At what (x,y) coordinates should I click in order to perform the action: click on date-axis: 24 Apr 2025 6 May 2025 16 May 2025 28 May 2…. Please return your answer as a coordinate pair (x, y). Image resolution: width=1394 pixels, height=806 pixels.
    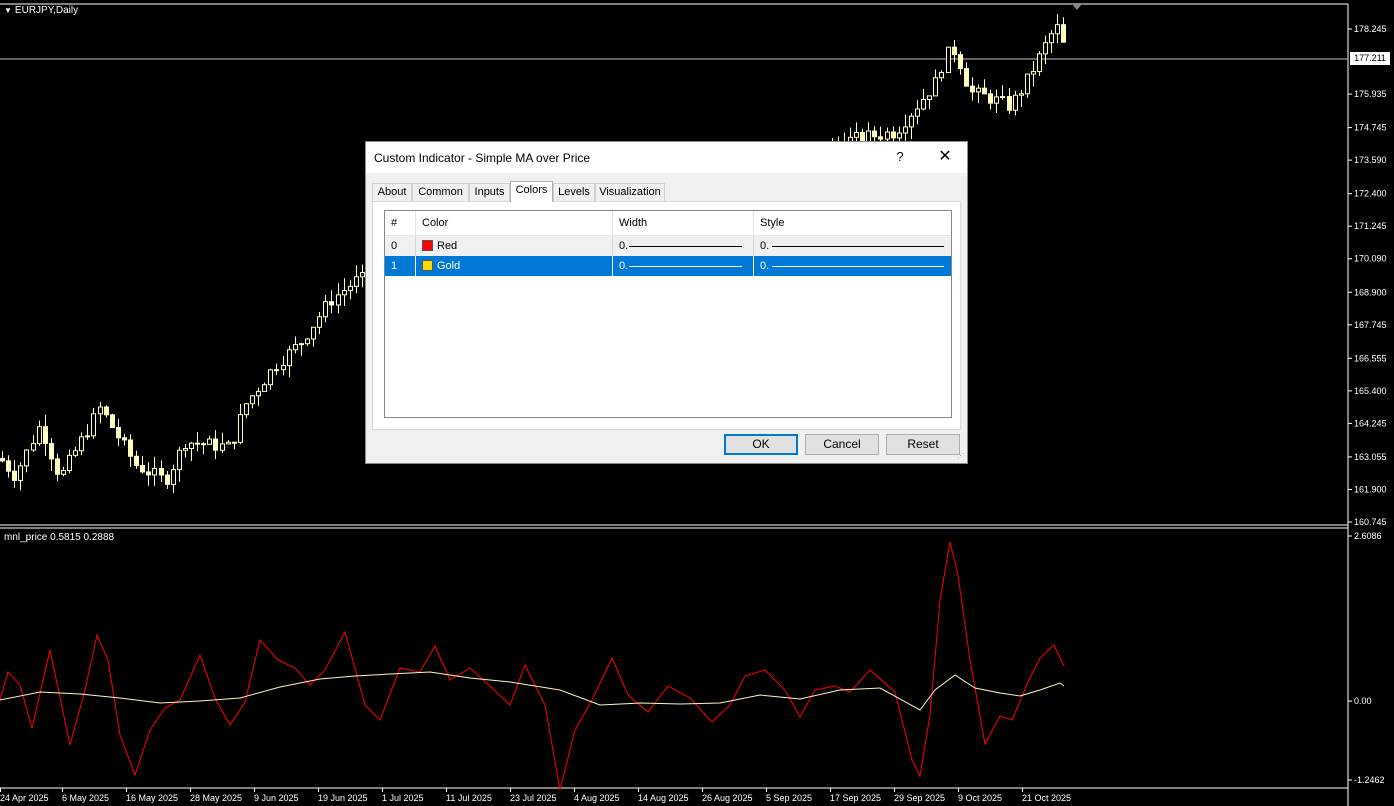
    Looking at the image, I should click on (535, 795).